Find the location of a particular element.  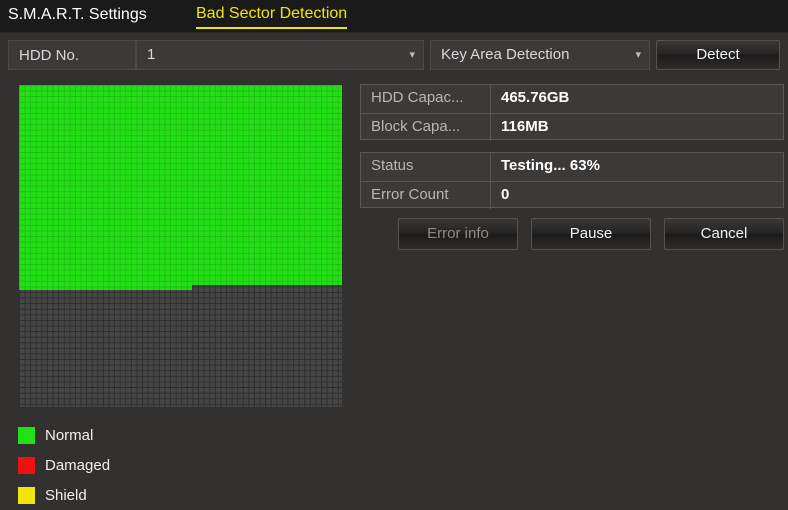

status-label: Status is located at coordinates (426, 167).